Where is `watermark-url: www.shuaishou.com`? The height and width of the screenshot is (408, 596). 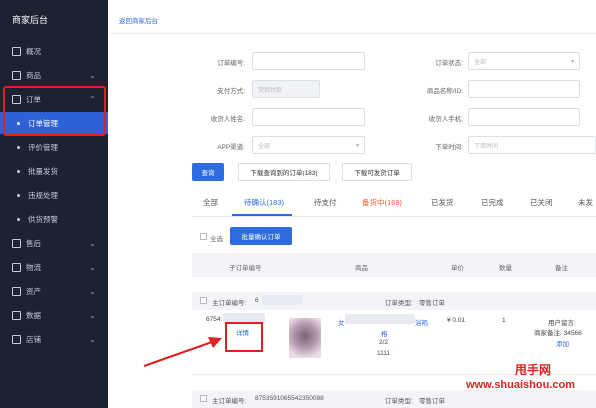
watermark-url: www.shuaishou.com is located at coordinates (520, 385).